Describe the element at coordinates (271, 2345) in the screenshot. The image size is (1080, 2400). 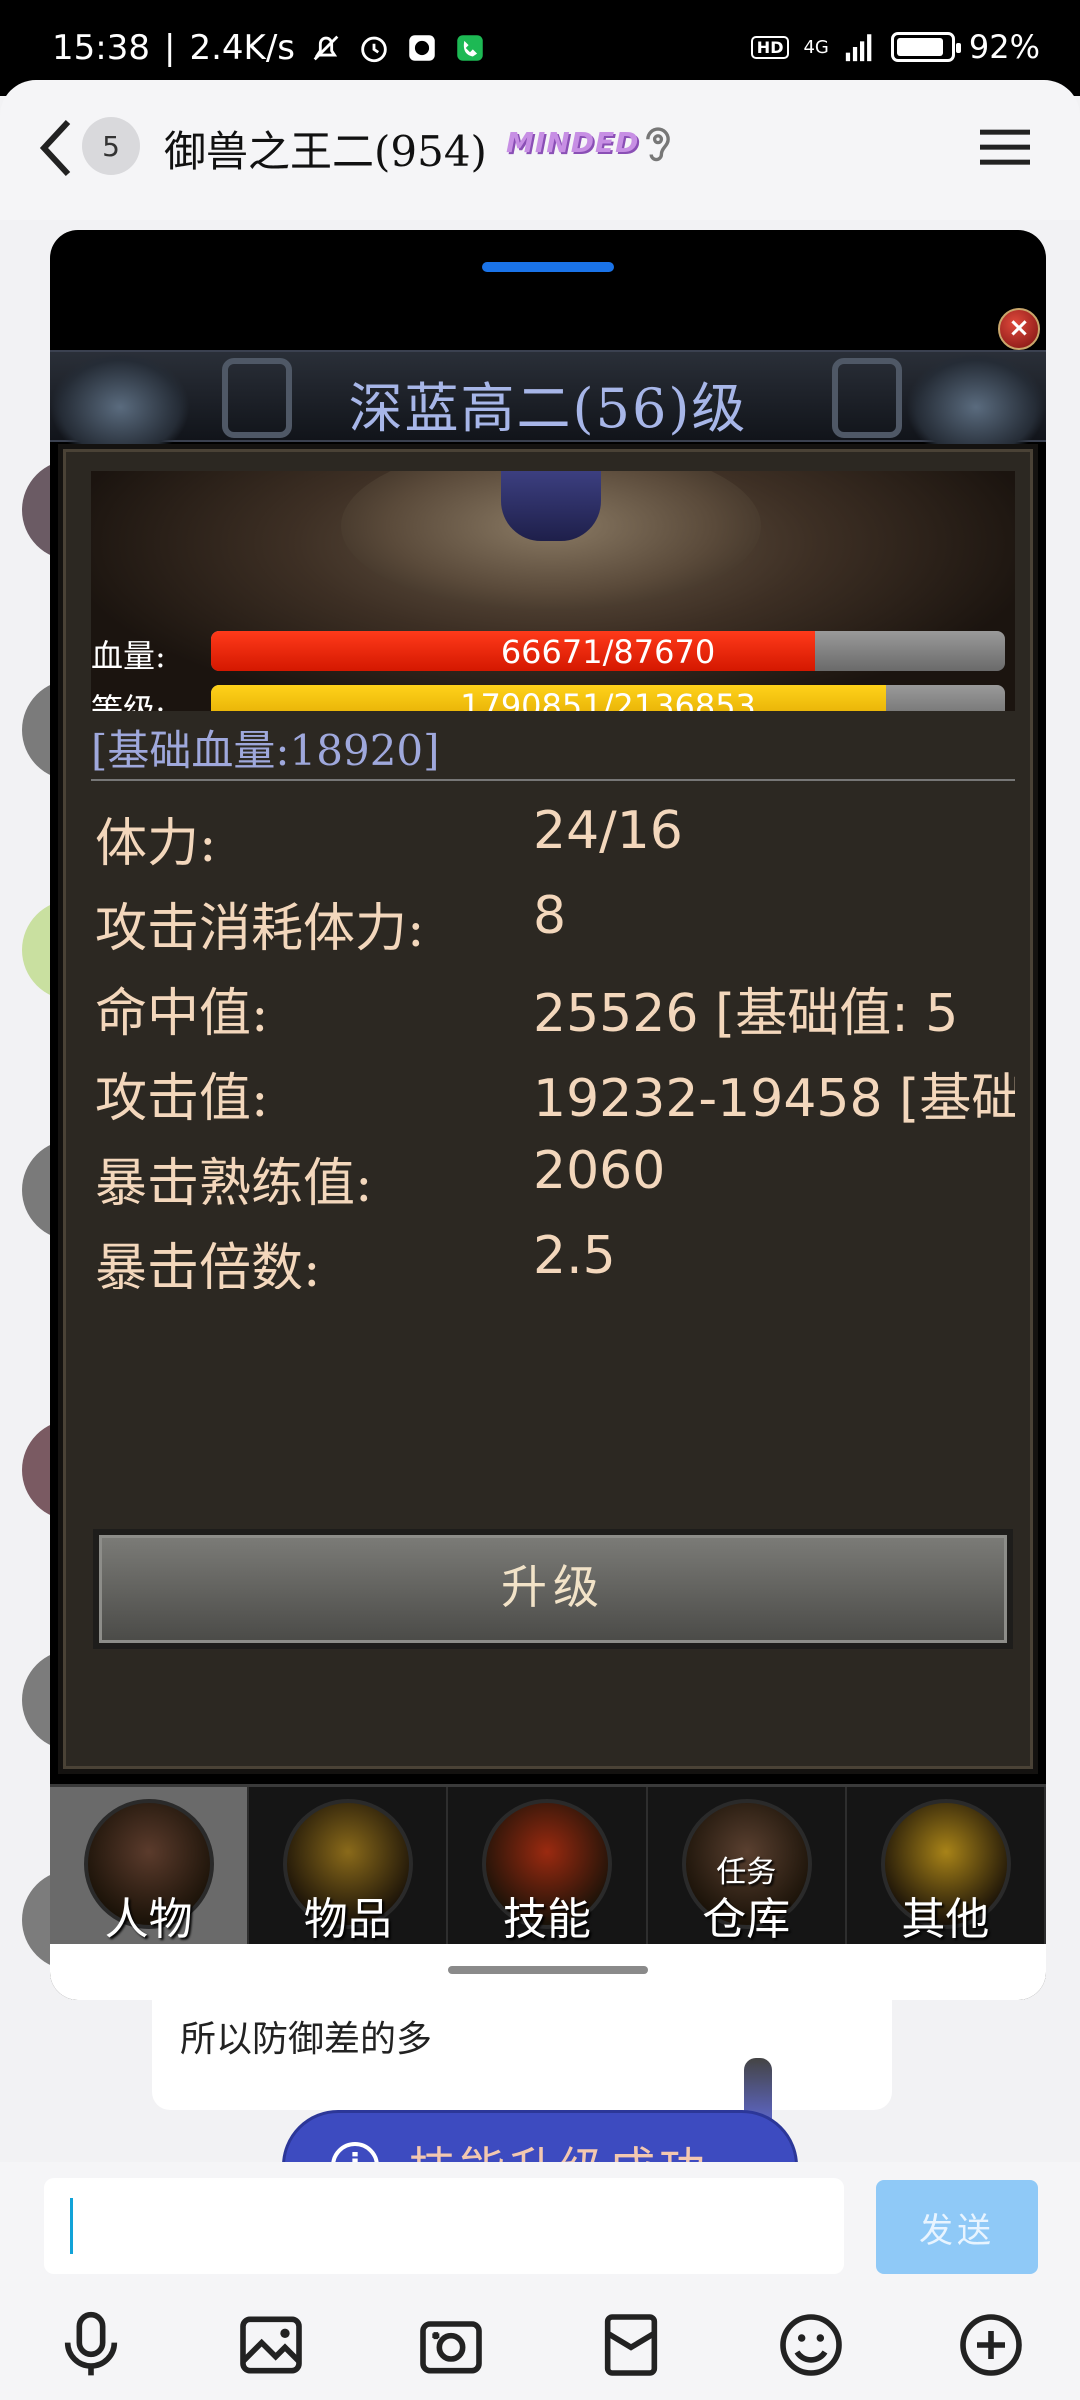
I see `image-icon` at that location.